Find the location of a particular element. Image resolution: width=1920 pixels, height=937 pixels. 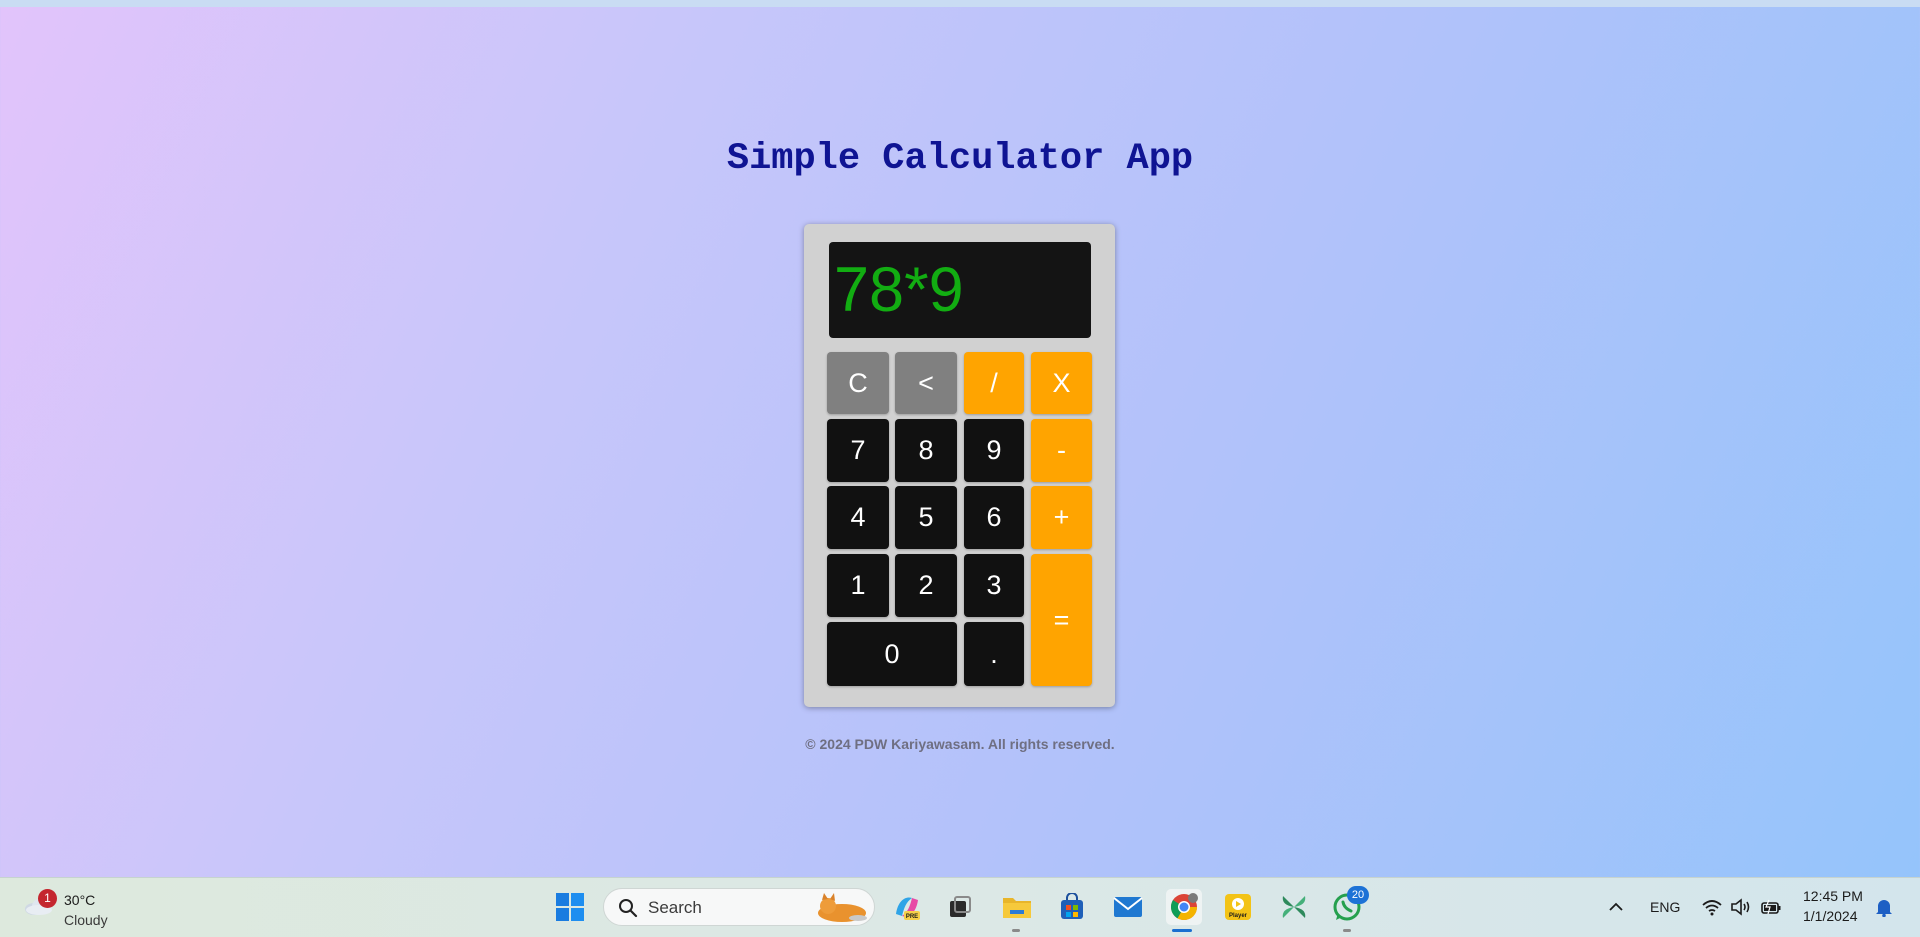

plus-button: + is located at coordinates (1061, 517).